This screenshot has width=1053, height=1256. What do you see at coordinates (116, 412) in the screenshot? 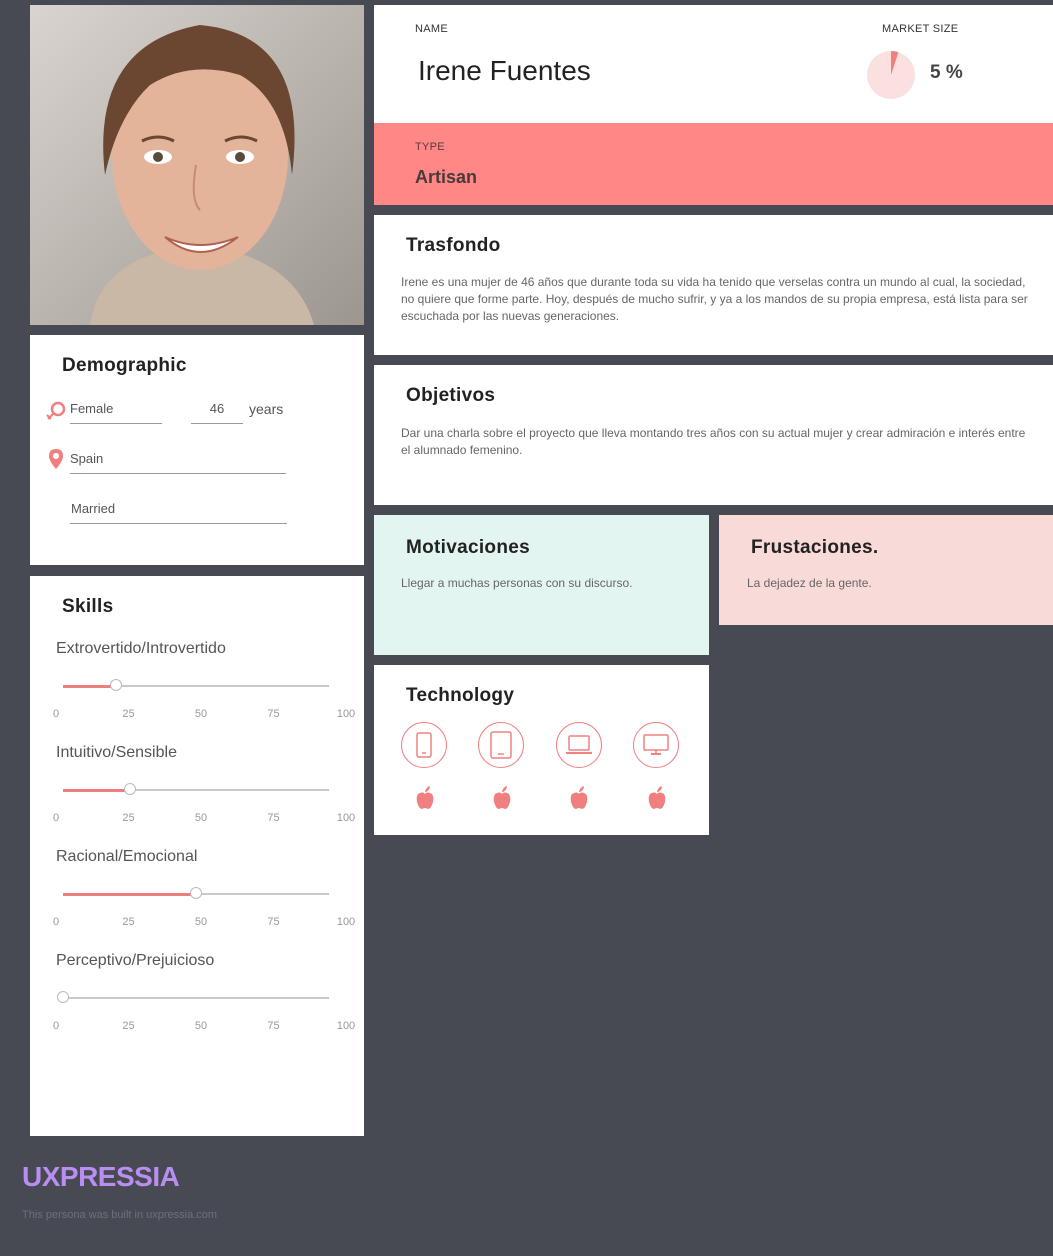
I see `gender-field: Female` at bounding box center [116, 412].